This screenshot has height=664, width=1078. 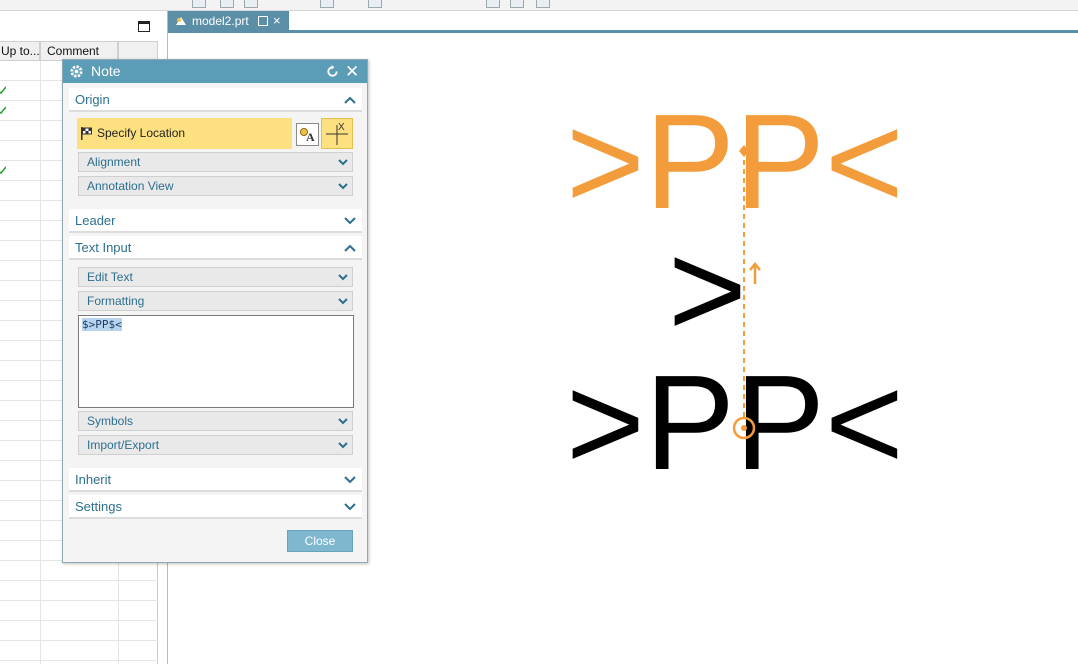 I want to click on subgroup-alignment: Alignment, so click(x=215, y=162).